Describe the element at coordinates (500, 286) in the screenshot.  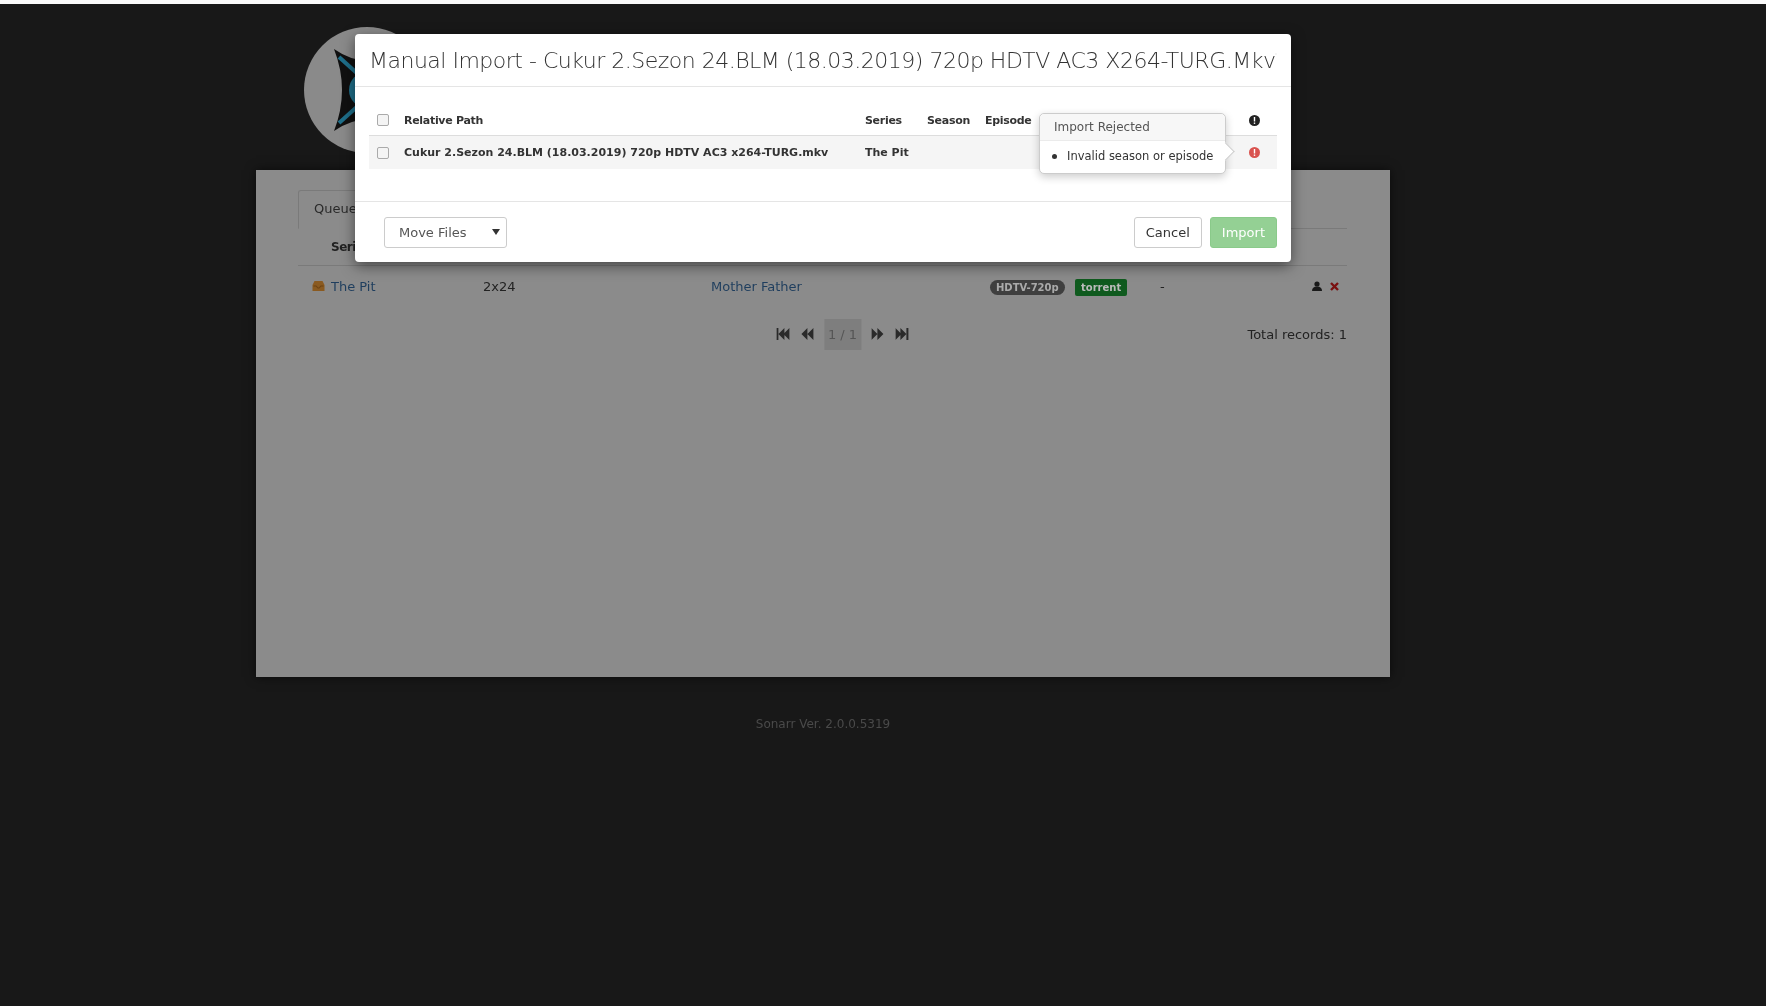
I see `episode-number: 2x24` at that location.